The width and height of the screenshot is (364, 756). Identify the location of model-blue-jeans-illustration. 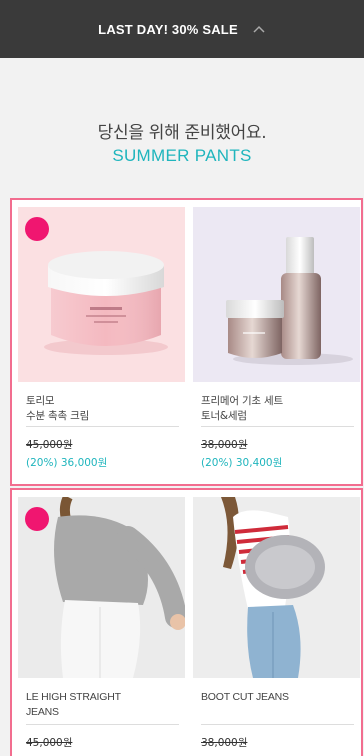
(273, 587).